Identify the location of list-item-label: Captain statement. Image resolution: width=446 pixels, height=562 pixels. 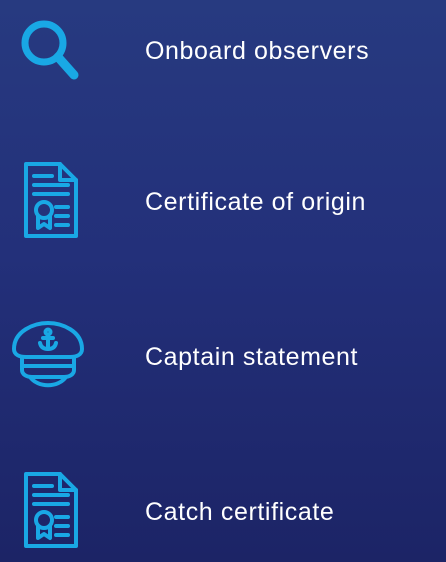
(252, 357).